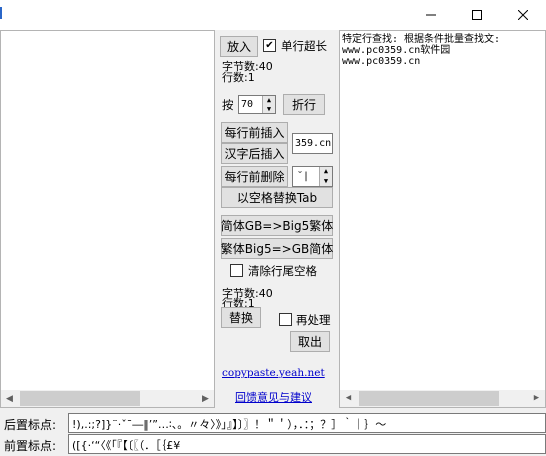 The height and width of the screenshot is (456, 546). Describe the element at coordinates (312, 143) in the screenshot. I see `insert-text-field: 359.cn` at that location.